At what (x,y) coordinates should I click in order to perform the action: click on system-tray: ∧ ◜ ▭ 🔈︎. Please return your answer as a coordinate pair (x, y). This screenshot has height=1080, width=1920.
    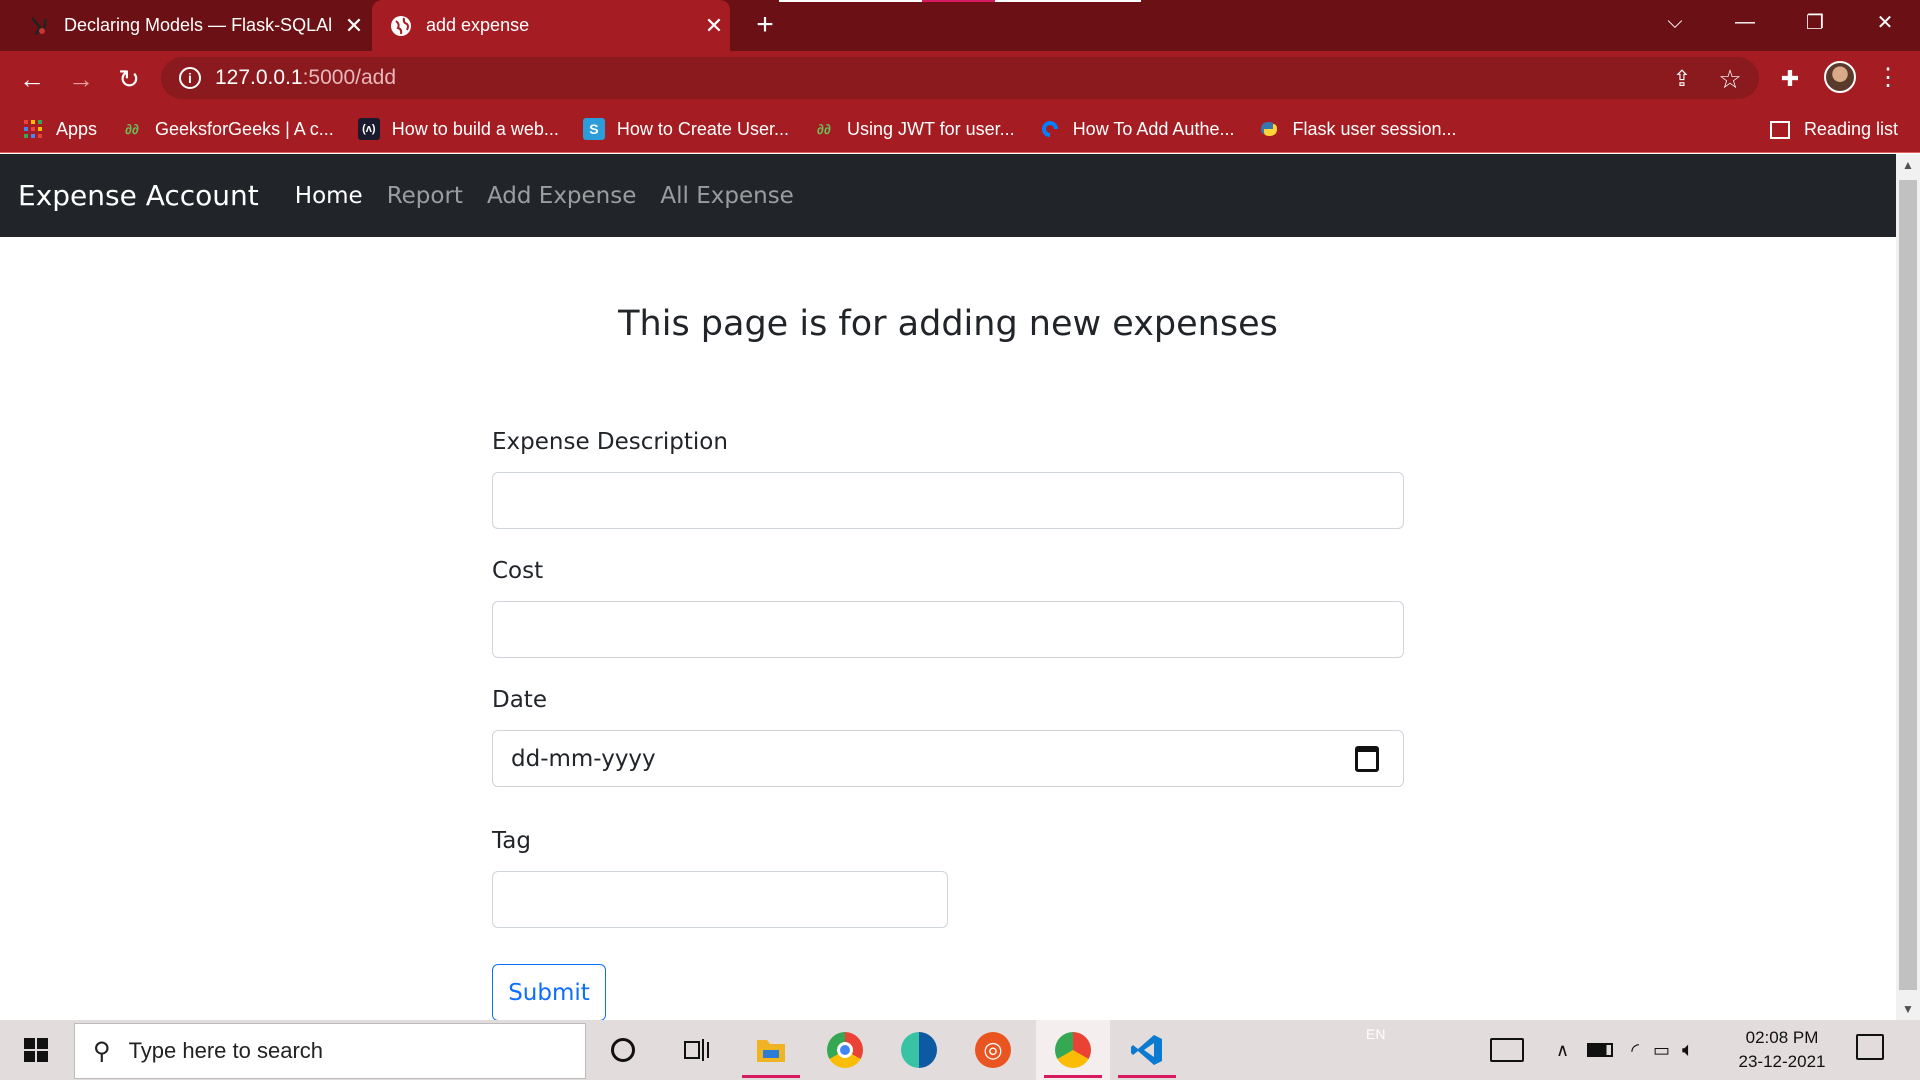
    Looking at the image, I should click on (1592, 1050).